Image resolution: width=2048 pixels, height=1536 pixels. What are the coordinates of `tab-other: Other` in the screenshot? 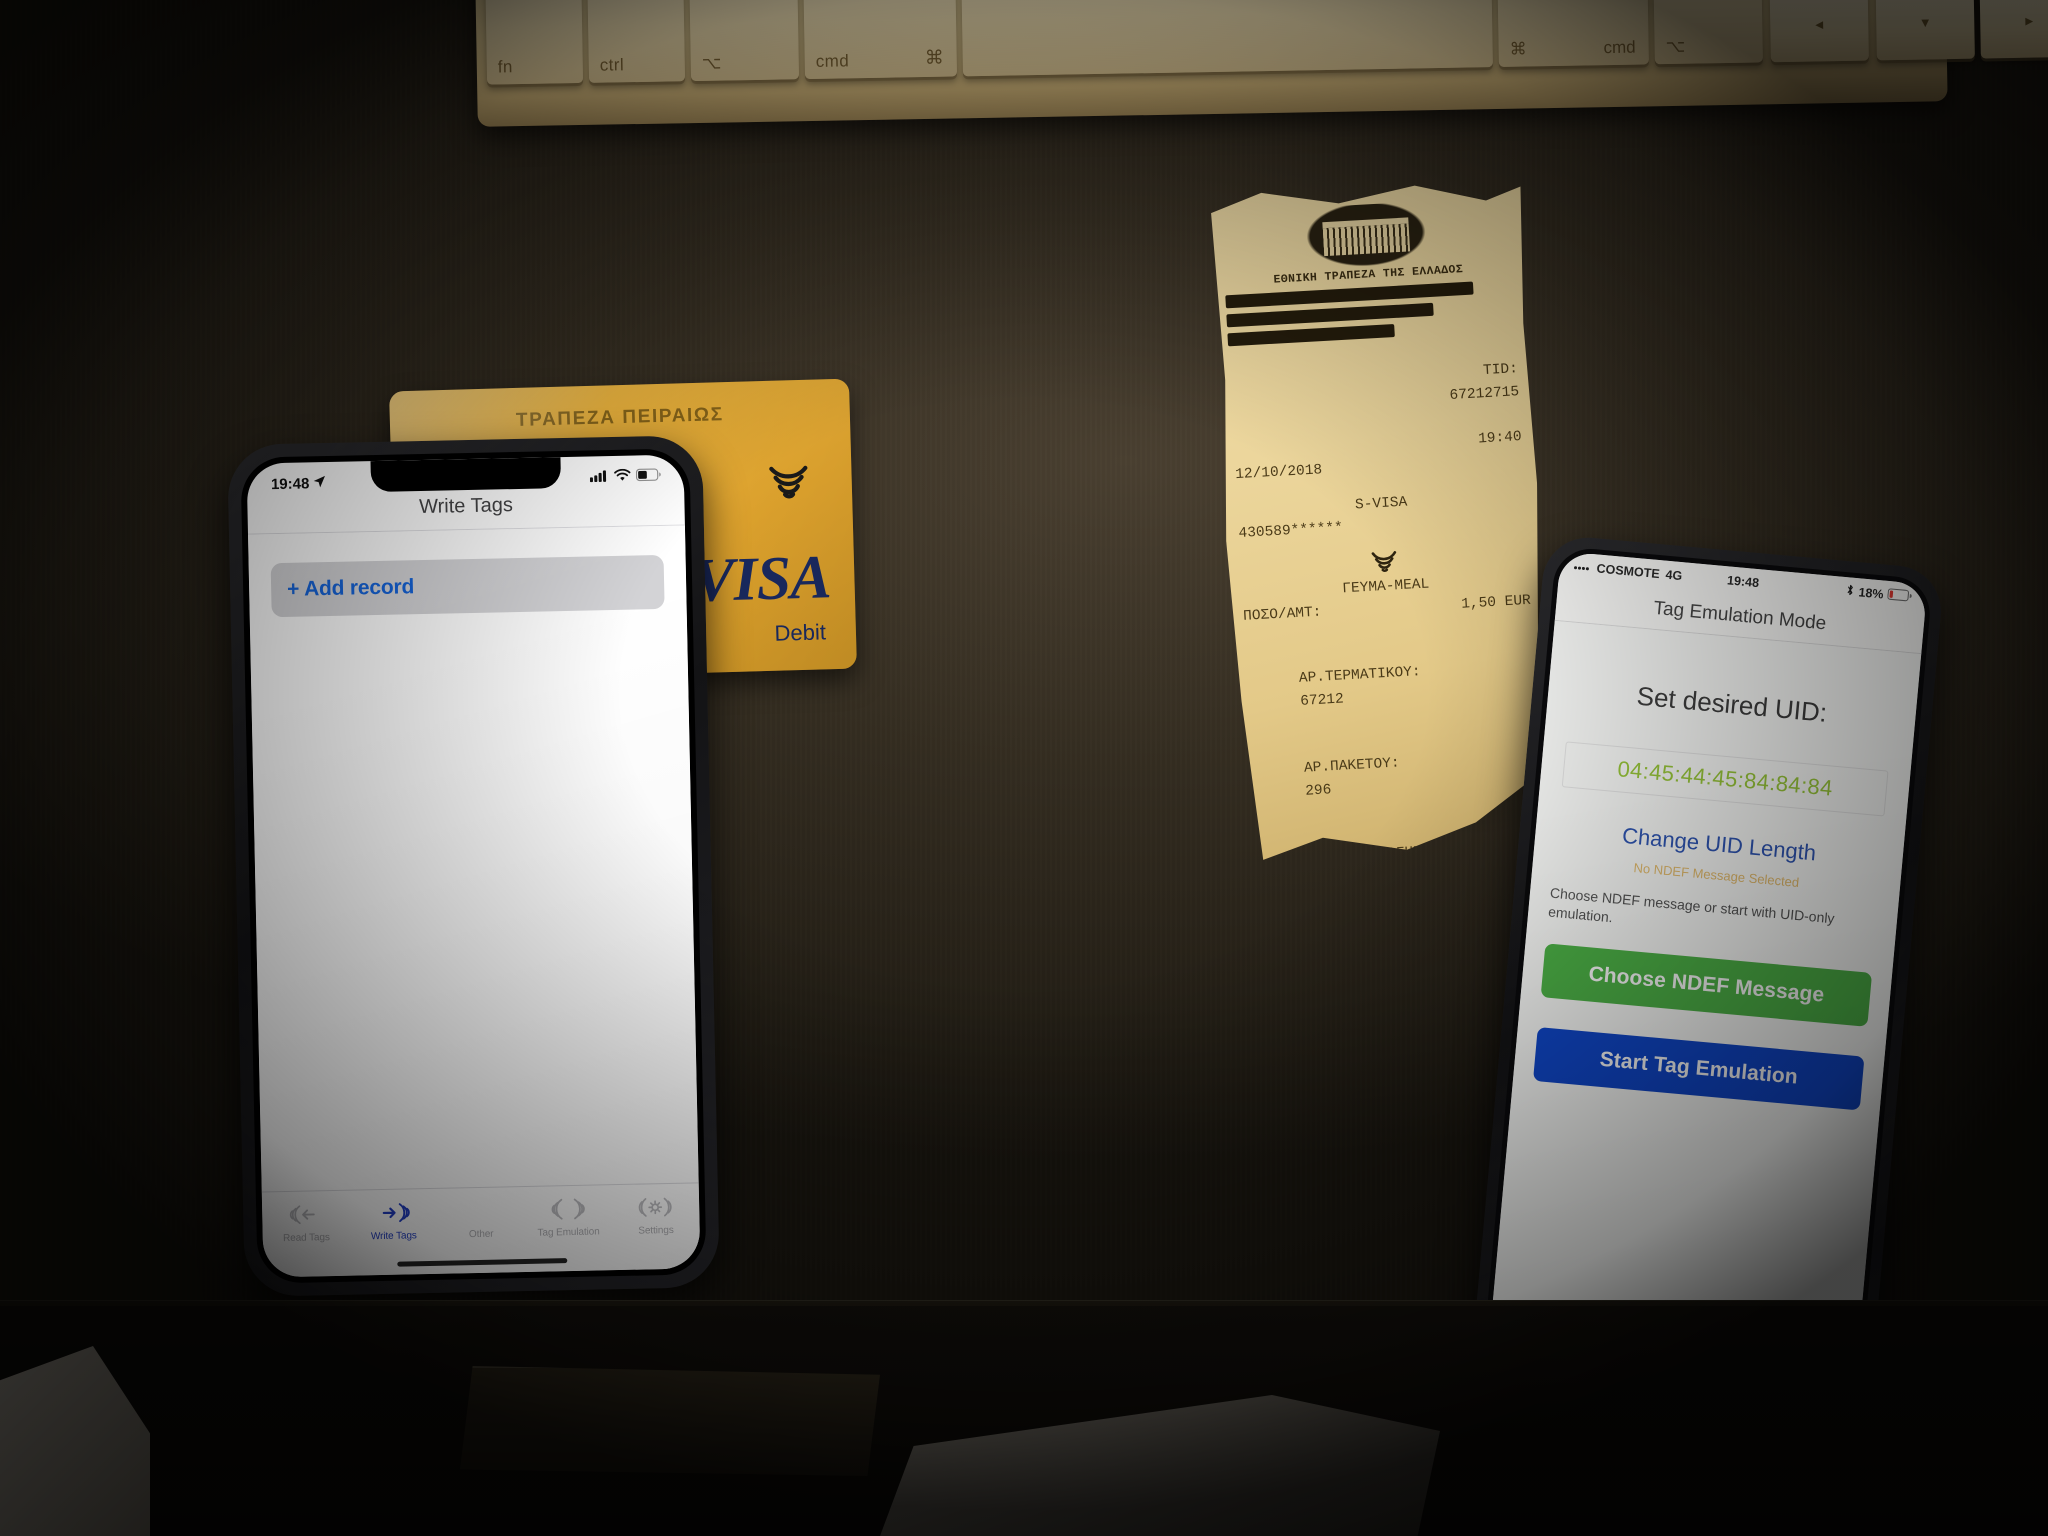 It's located at (481, 1218).